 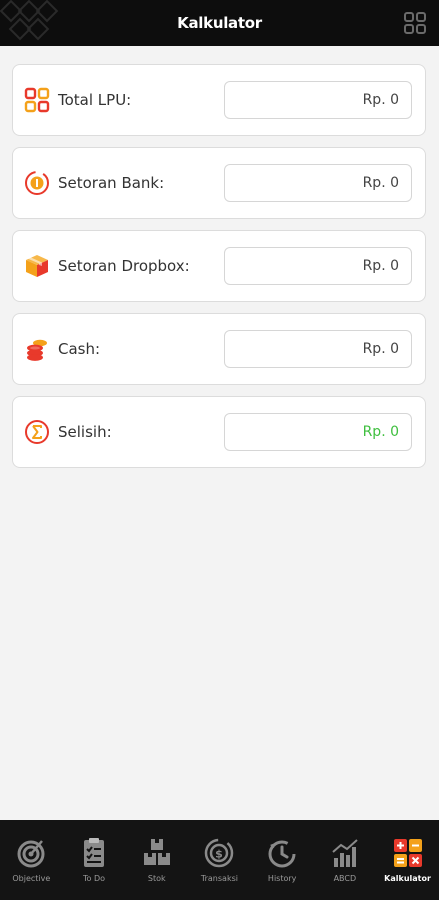 What do you see at coordinates (37, 432) in the screenshot?
I see `sigma-icon` at bounding box center [37, 432].